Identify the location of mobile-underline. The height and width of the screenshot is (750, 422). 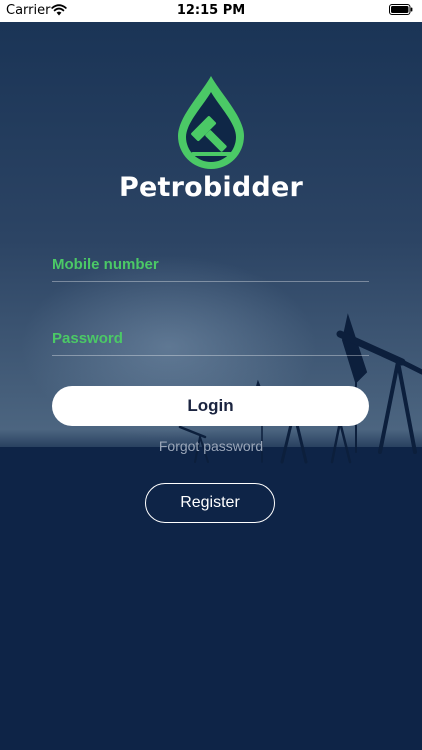
(210, 281).